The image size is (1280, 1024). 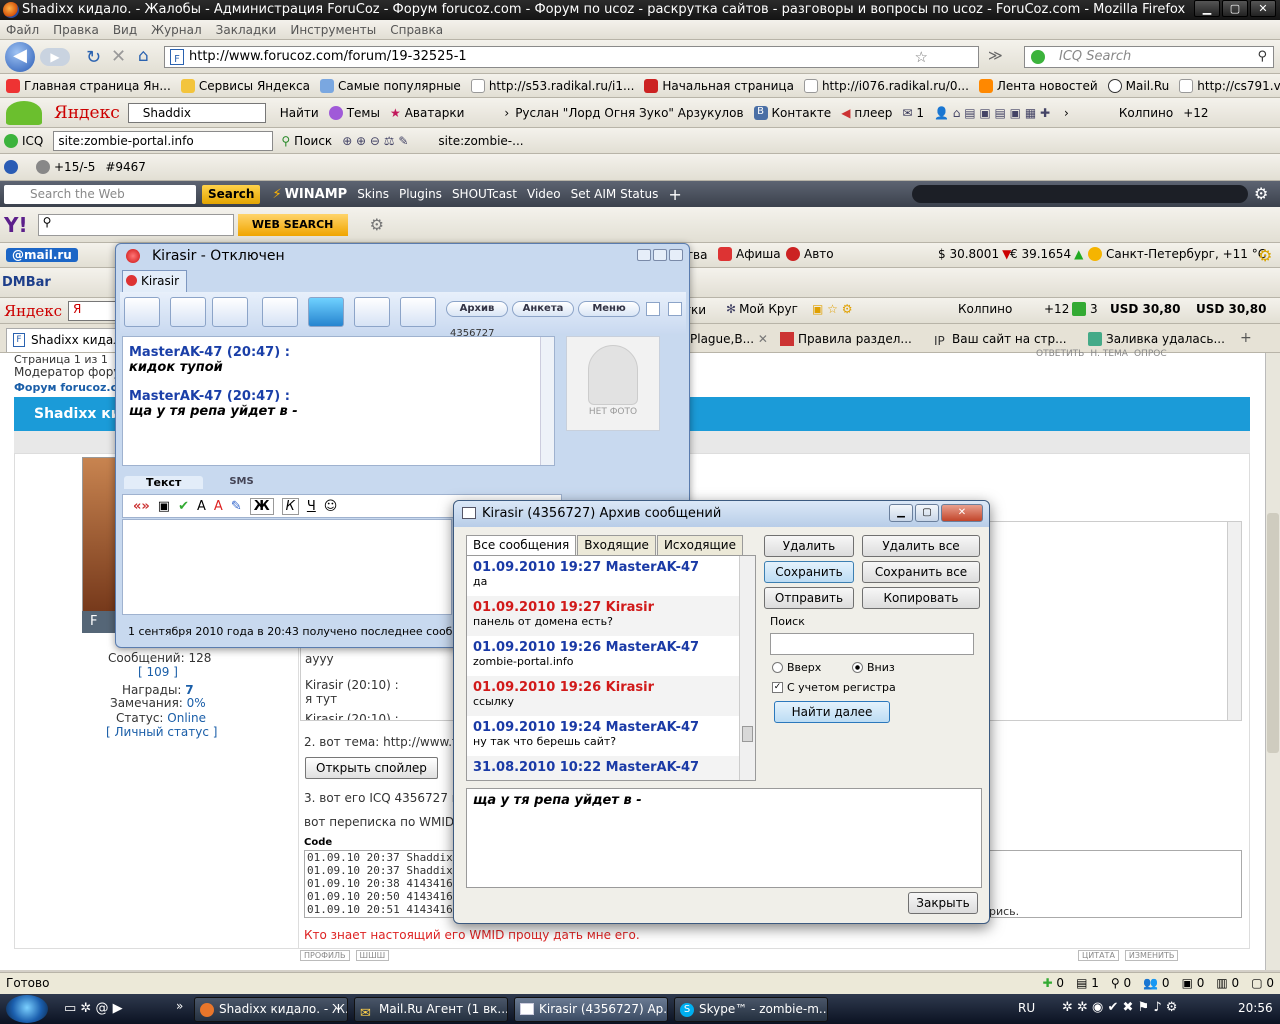 I want to click on winamp-plugins: Plugins, so click(x=420, y=194).